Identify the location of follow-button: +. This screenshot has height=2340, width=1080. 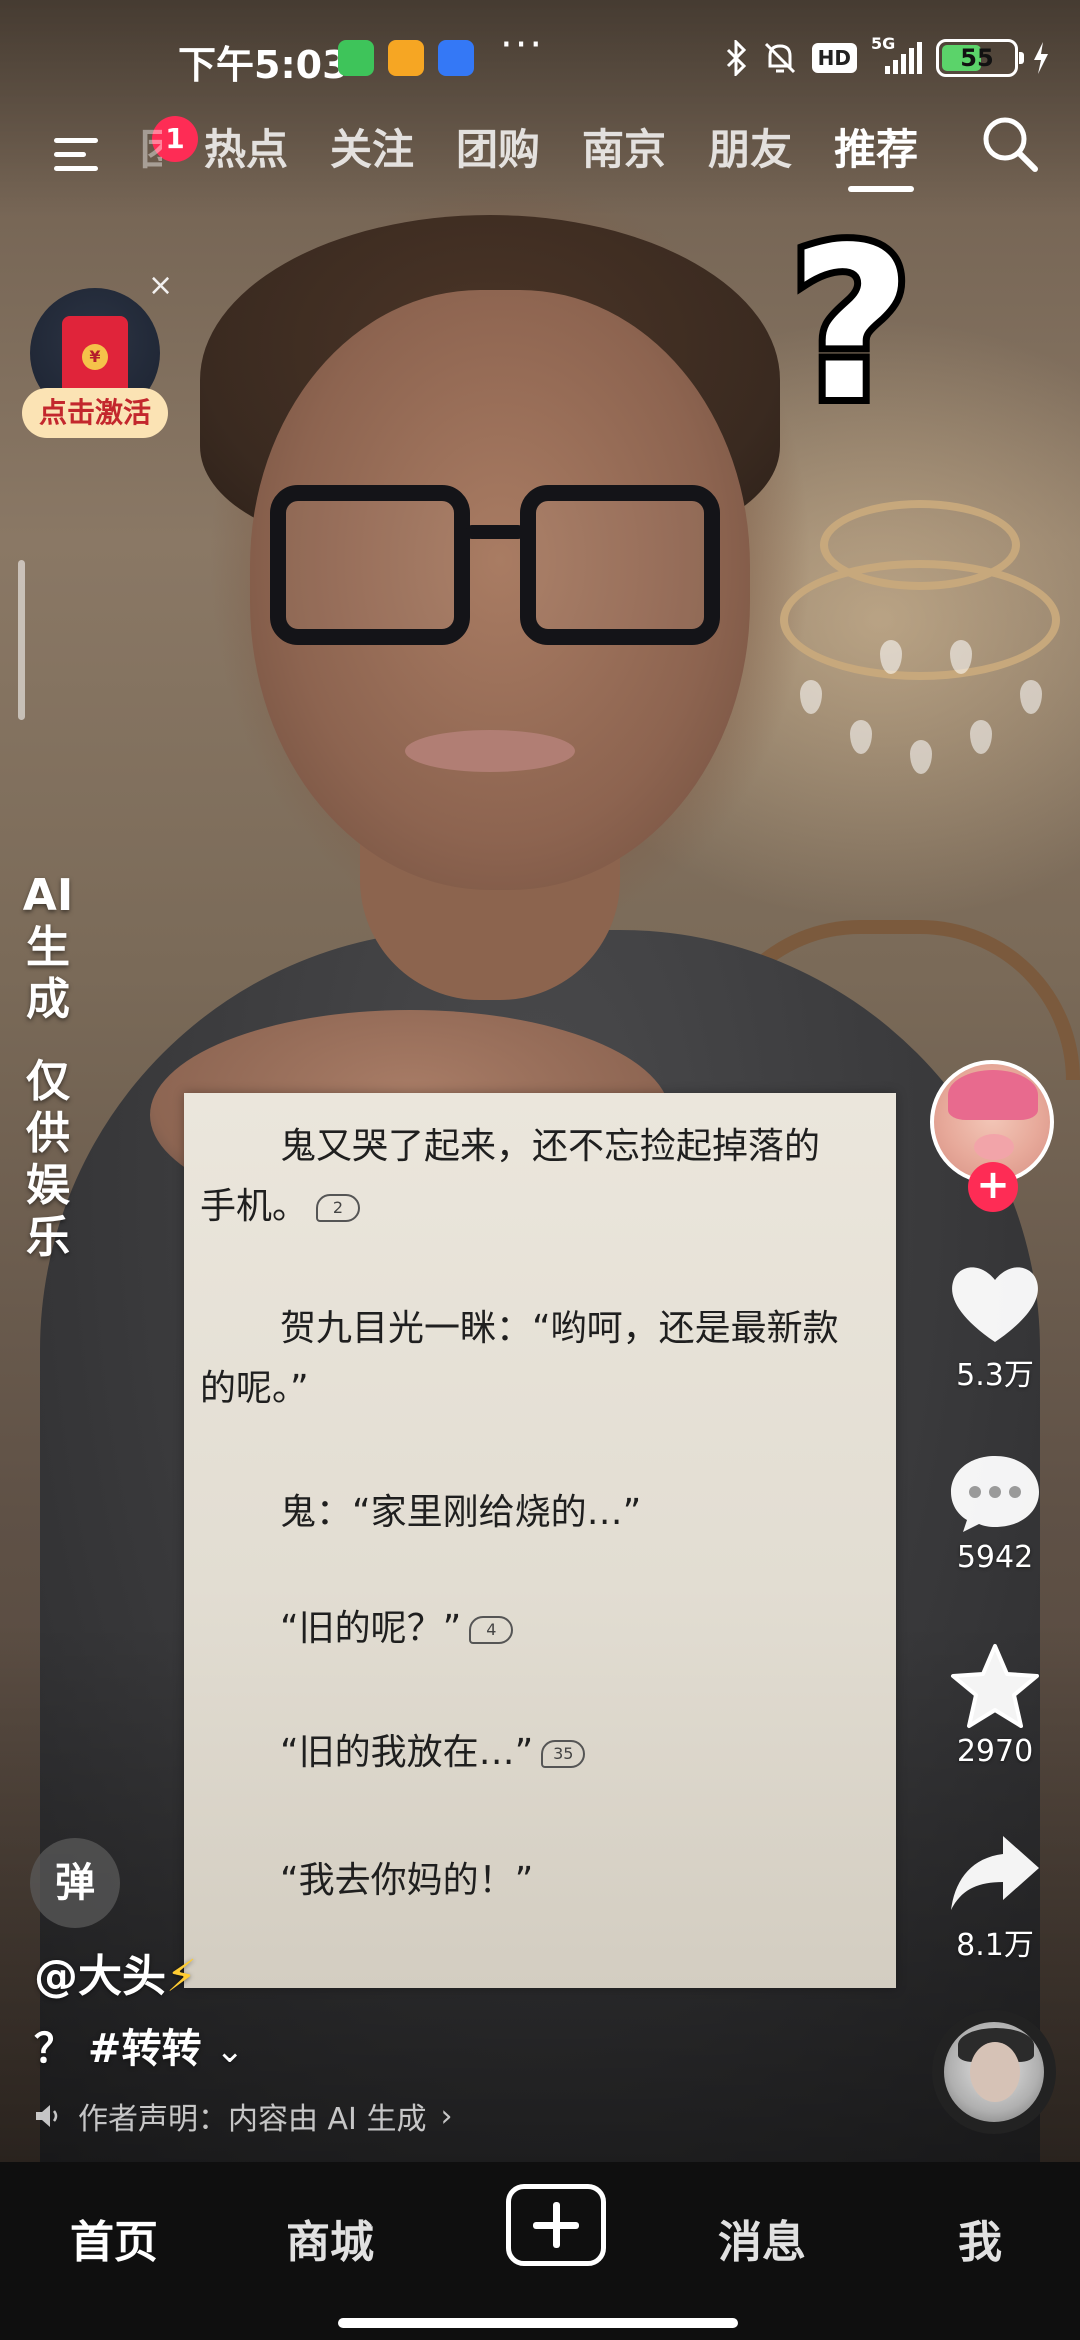
(993, 1187).